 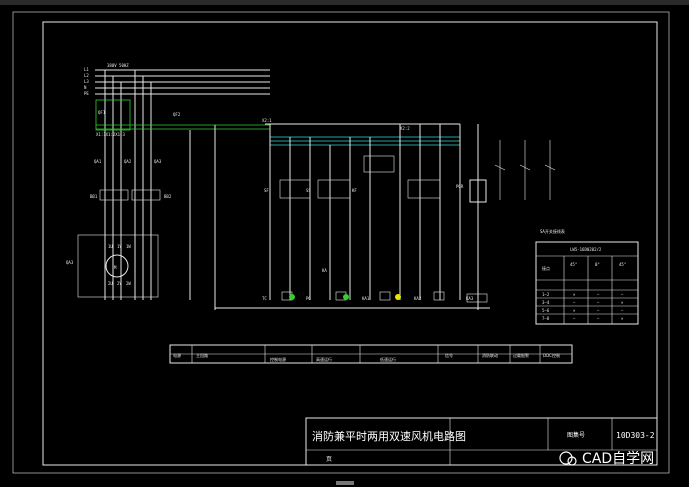 I want to click on switch-row-2-mark-2: —, so click(x=622, y=310).